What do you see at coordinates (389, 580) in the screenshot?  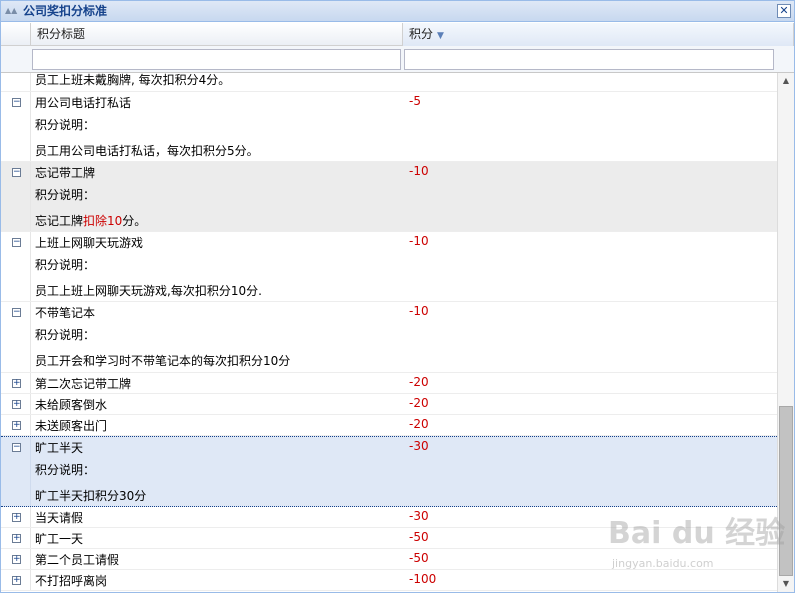 I see `table-row: + 不打招呼离岗 -100` at bounding box center [389, 580].